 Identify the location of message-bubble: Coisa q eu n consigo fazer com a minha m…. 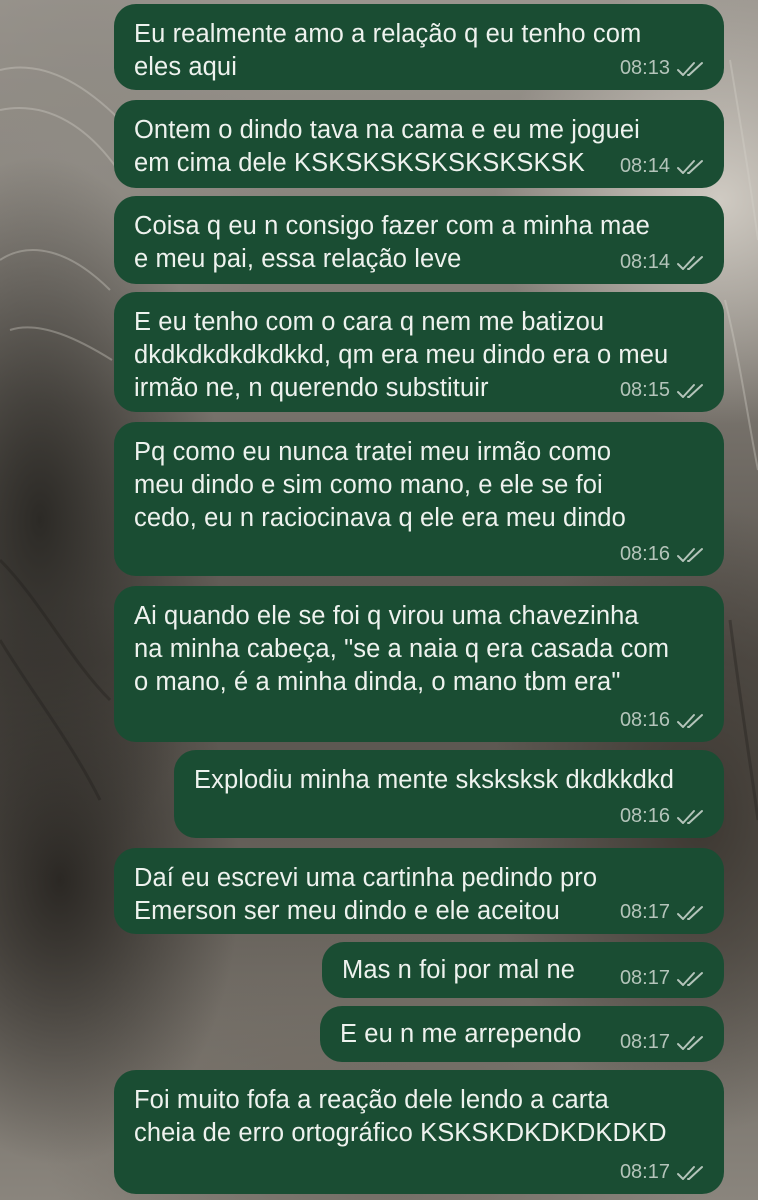
(419, 240).